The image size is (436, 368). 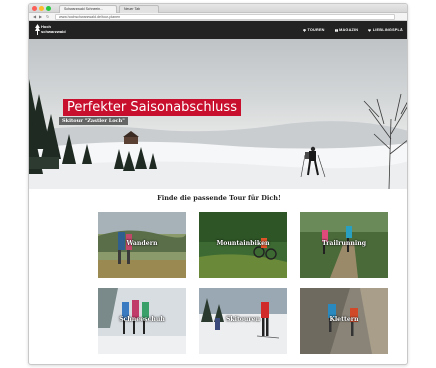 I want to click on close-window-button, so click(x=34, y=8).